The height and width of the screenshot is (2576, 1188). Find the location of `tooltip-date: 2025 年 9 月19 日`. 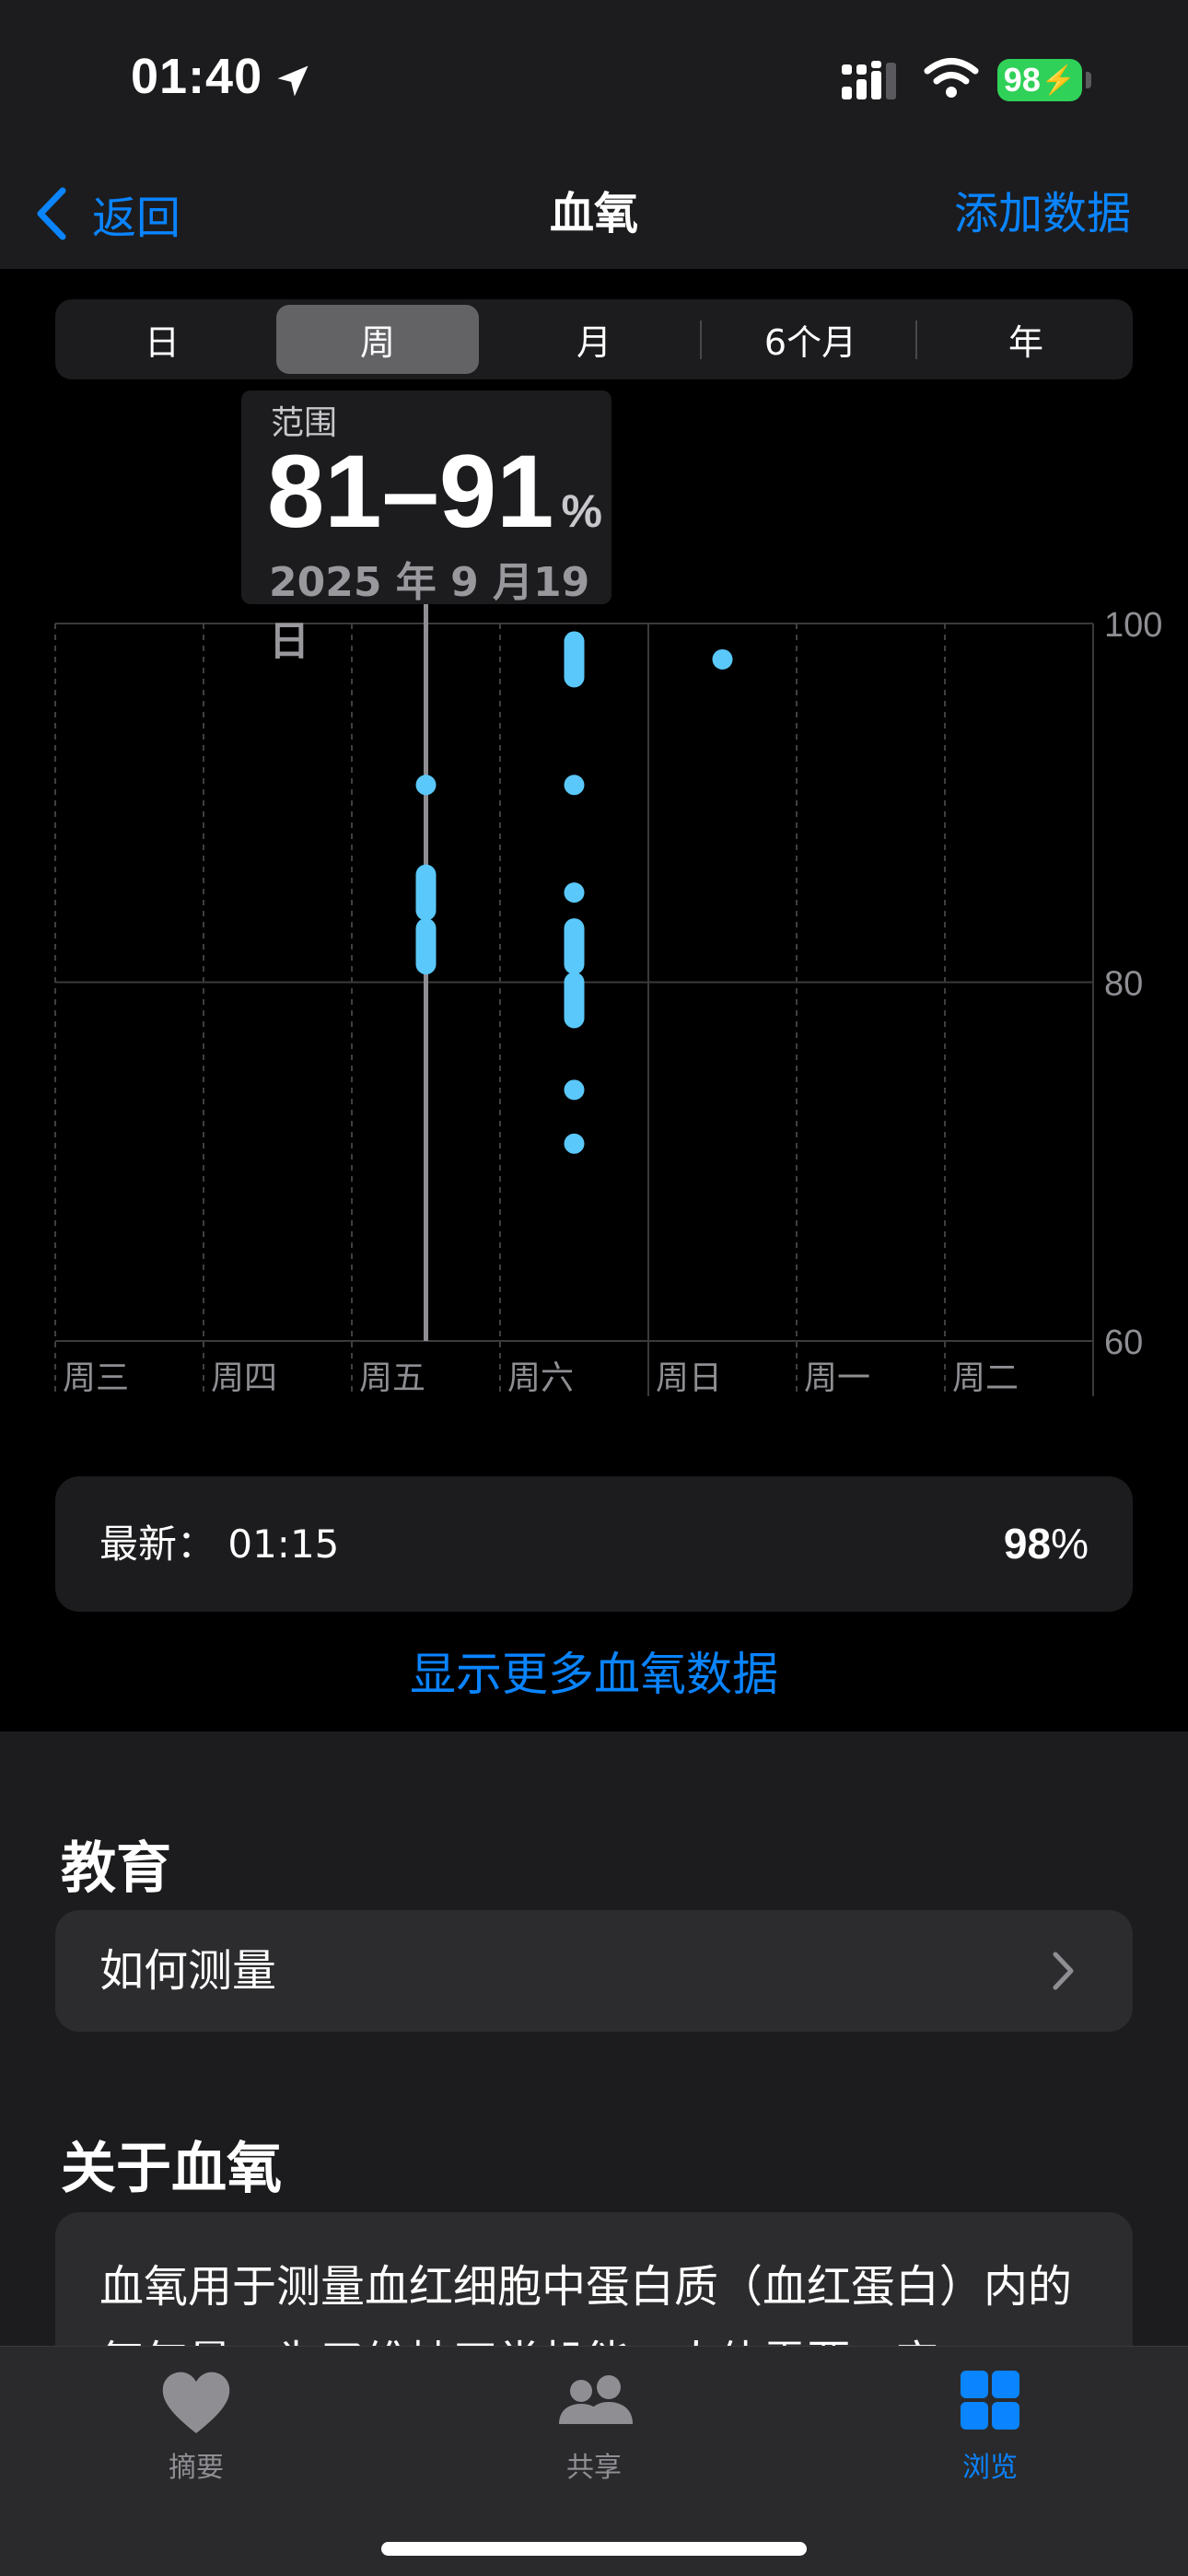

tooltip-date: 2025 年 9 月19 日 is located at coordinates (429, 612).